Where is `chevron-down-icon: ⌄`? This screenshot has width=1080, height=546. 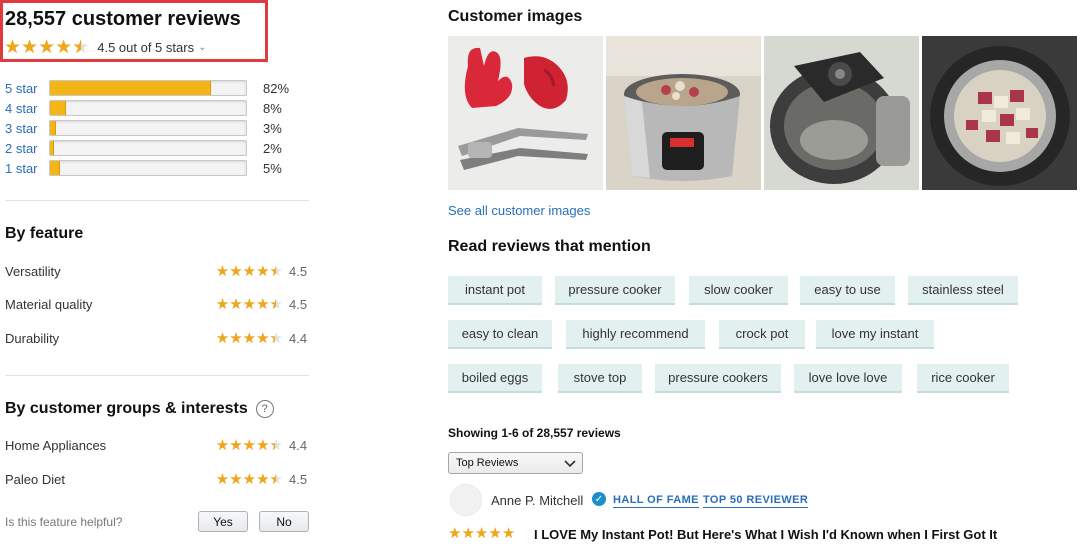
chevron-down-icon: ⌄ is located at coordinates (202, 47).